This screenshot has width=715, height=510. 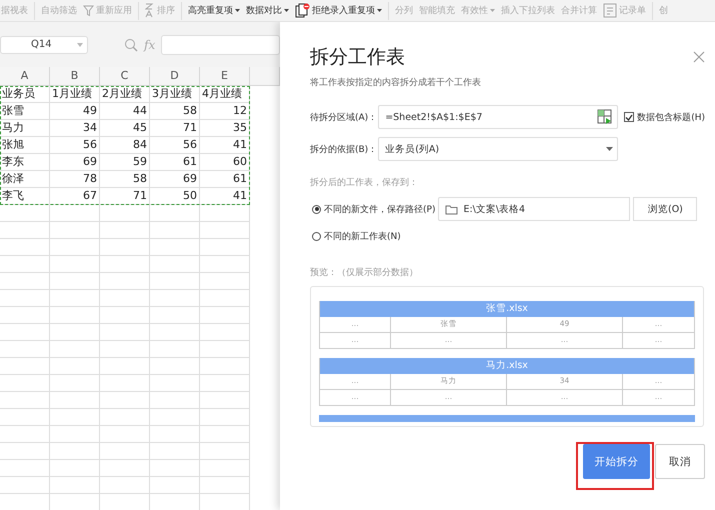 What do you see at coordinates (25, 179) in the screenshot?
I see `table-cell: 徐泽` at bounding box center [25, 179].